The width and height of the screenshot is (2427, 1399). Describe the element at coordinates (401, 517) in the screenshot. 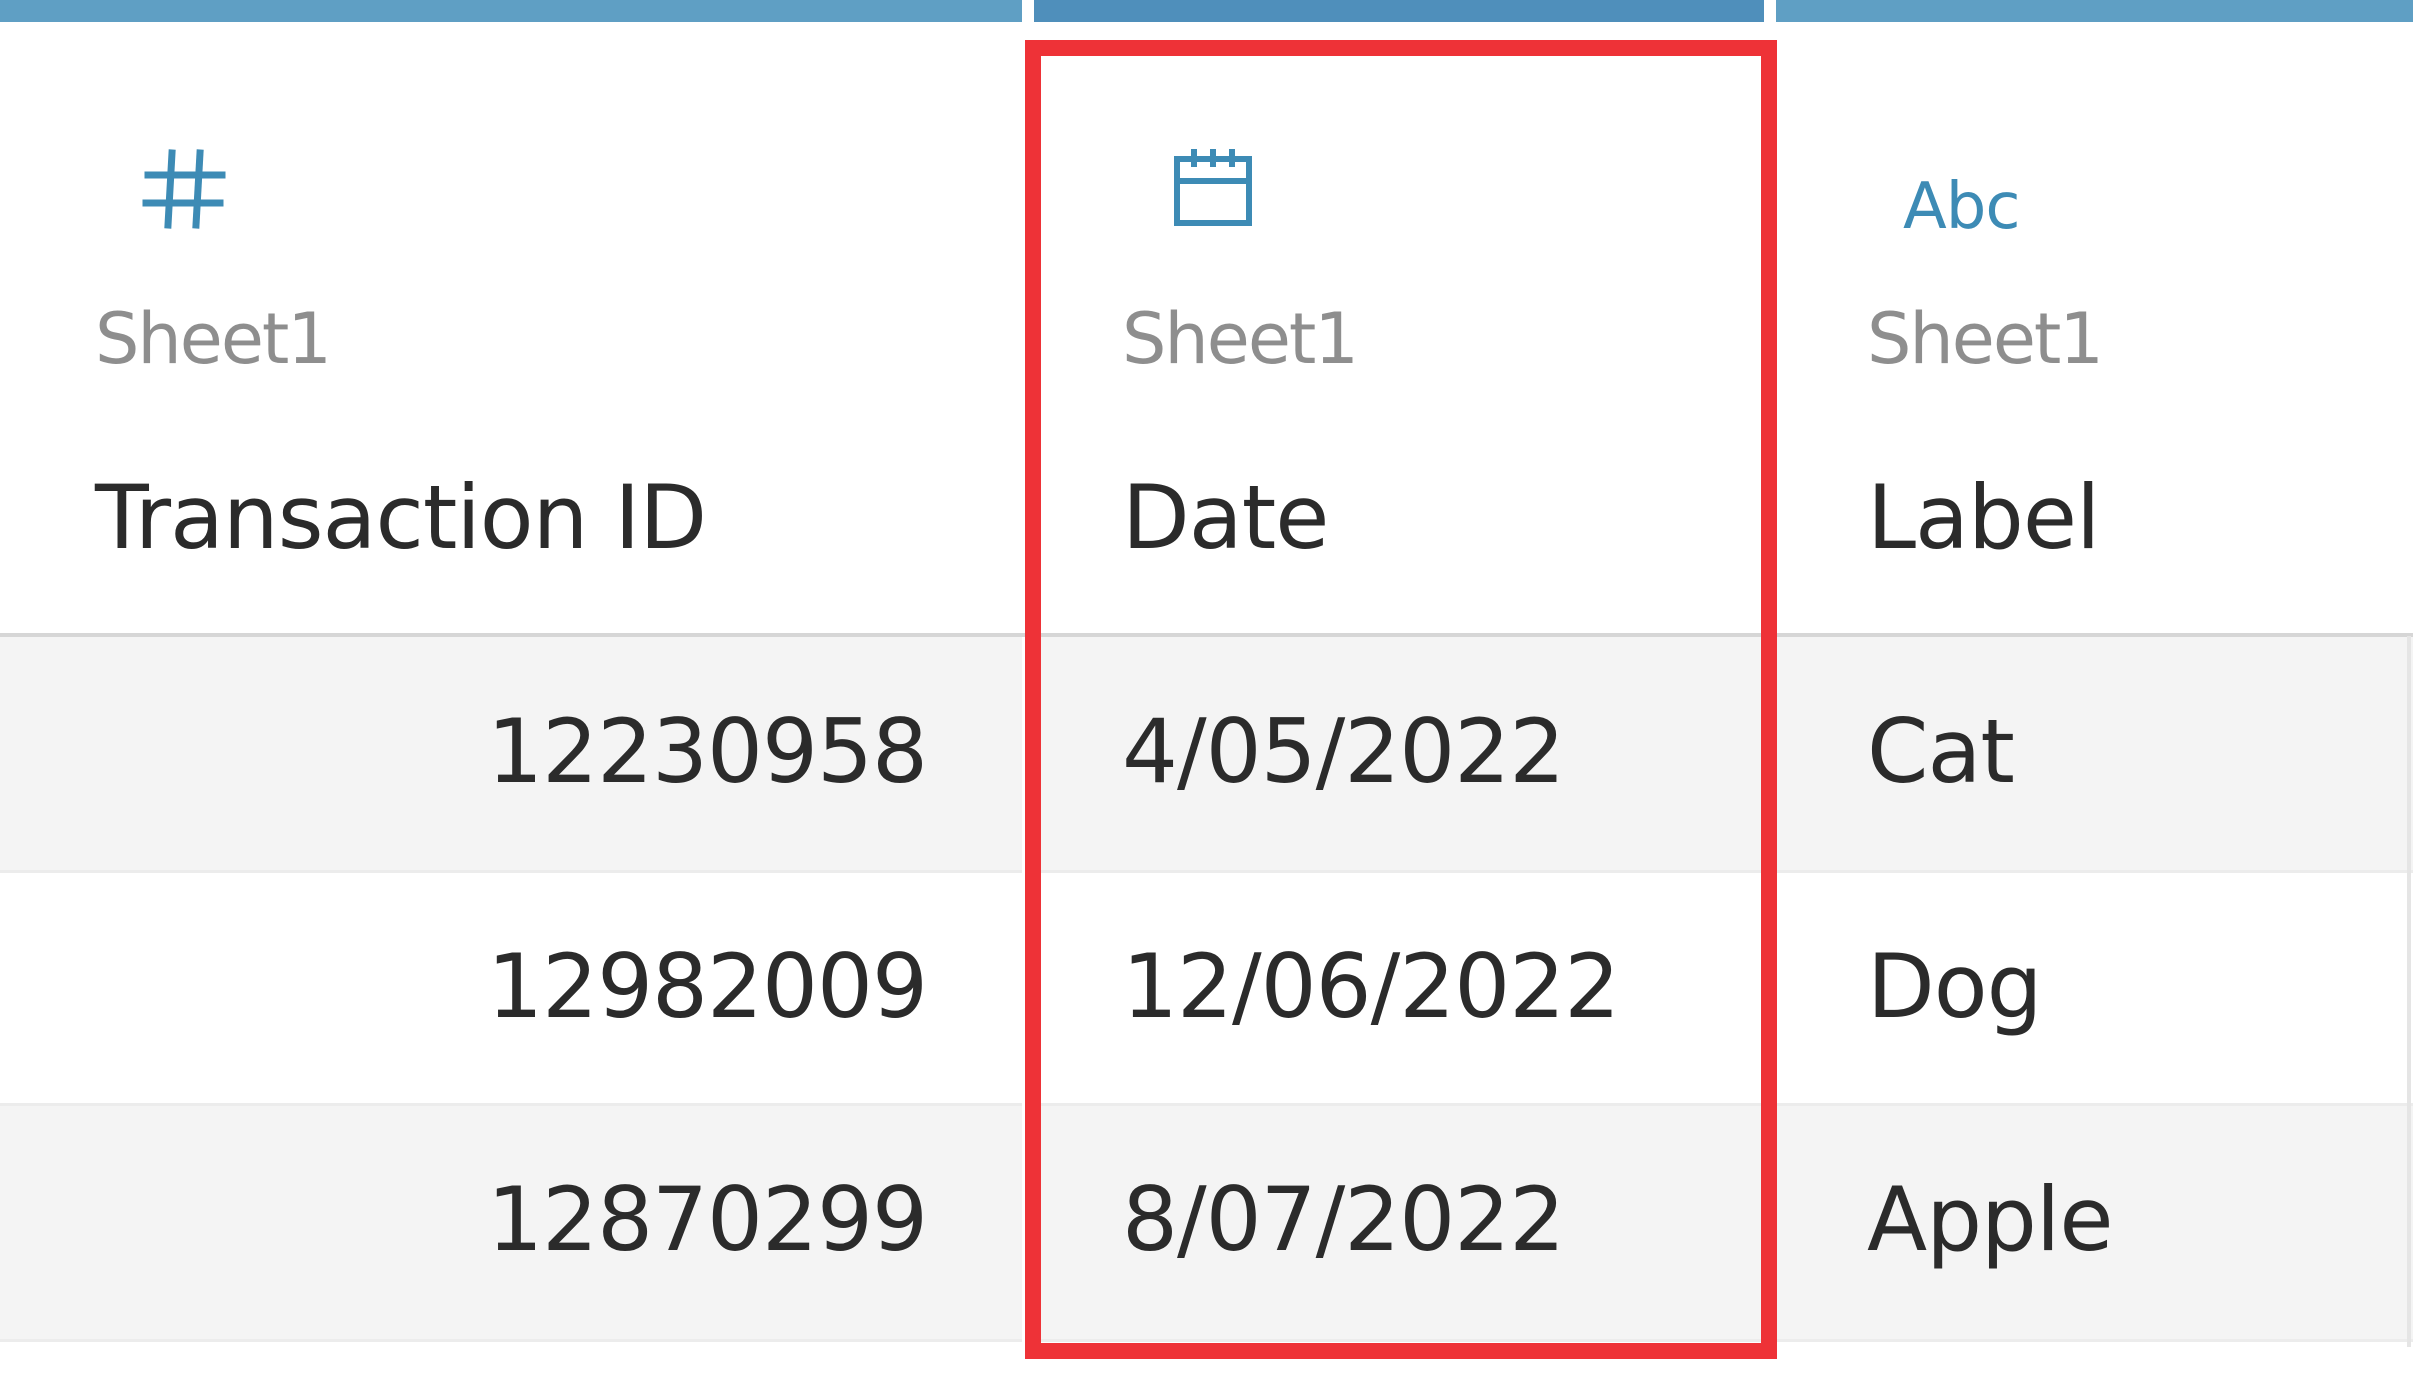

I see `column-field-name: Transaction ID` at that location.